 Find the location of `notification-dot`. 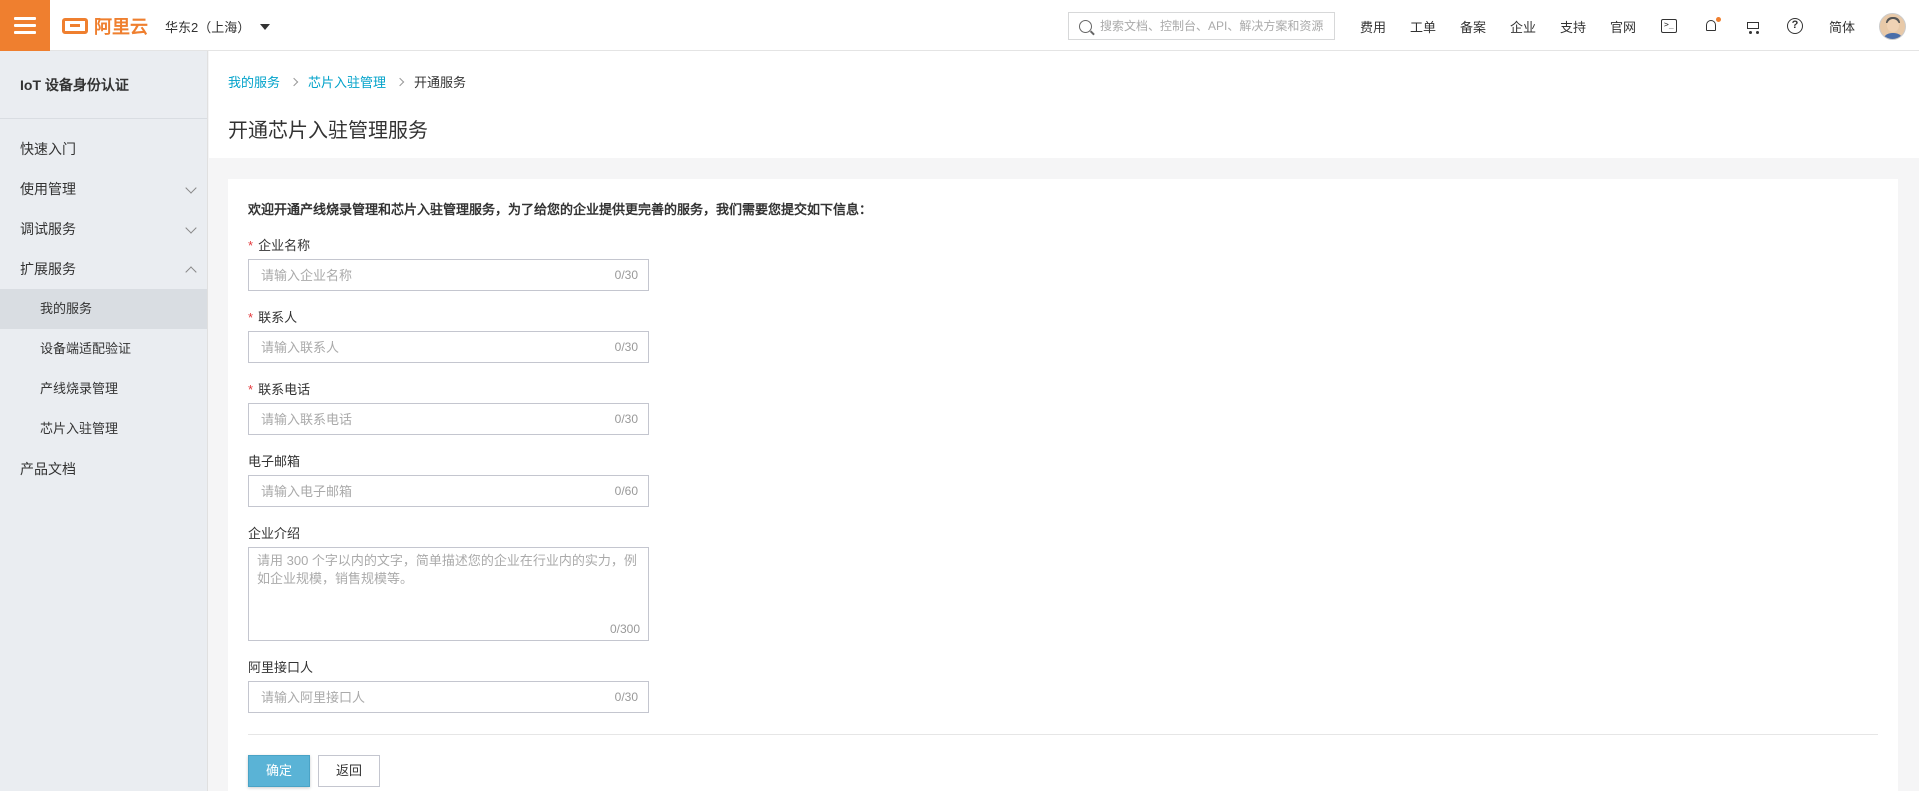

notification-dot is located at coordinates (1718, 19).